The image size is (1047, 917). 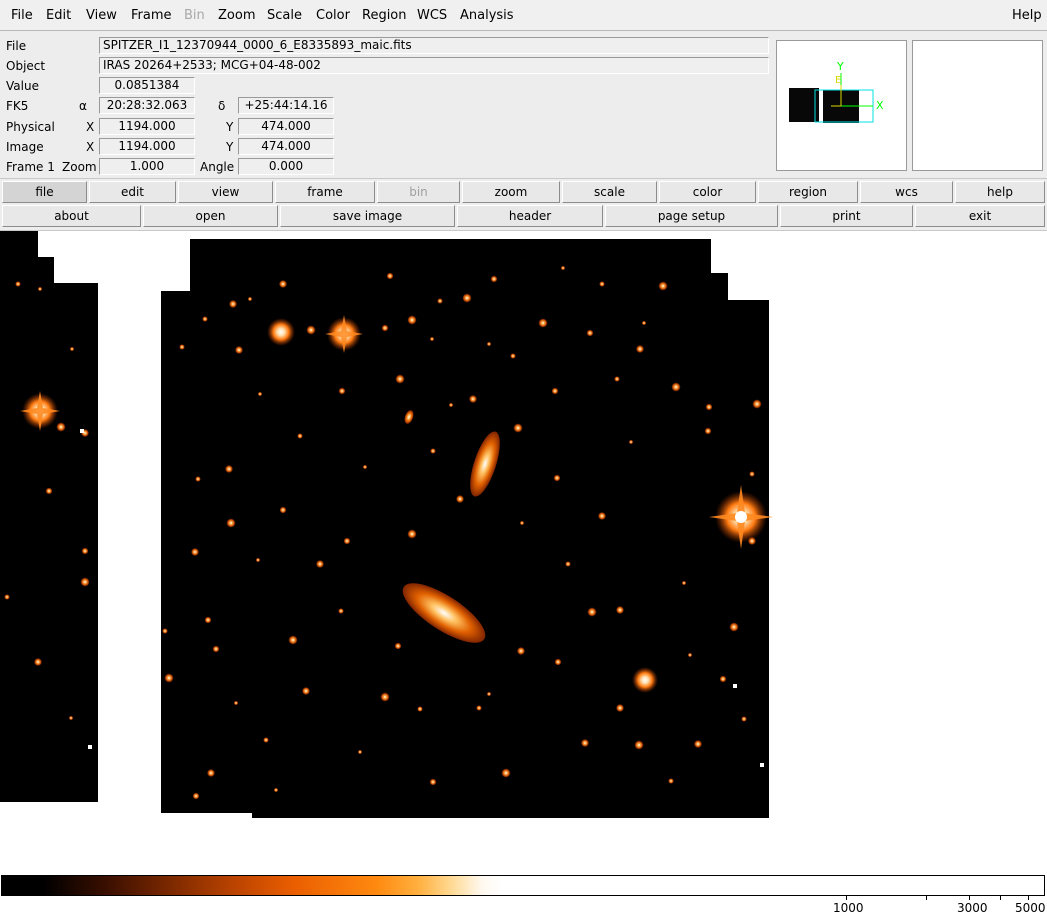 What do you see at coordinates (225, 192) in the screenshot?
I see `button-view: view` at bounding box center [225, 192].